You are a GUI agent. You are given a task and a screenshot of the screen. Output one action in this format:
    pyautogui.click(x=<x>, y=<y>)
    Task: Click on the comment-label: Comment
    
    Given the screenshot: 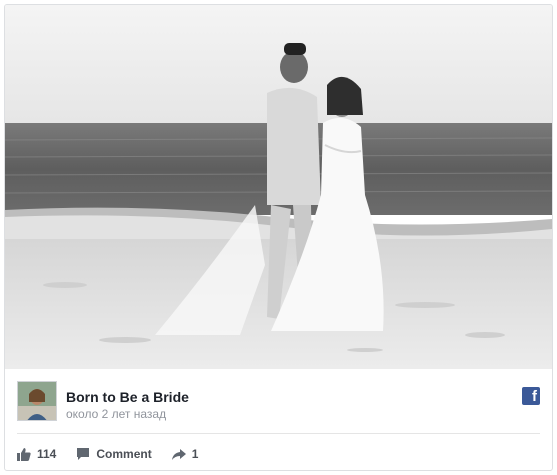 What is the action you would take?
    pyautogui.click(x=124, y=454)
    